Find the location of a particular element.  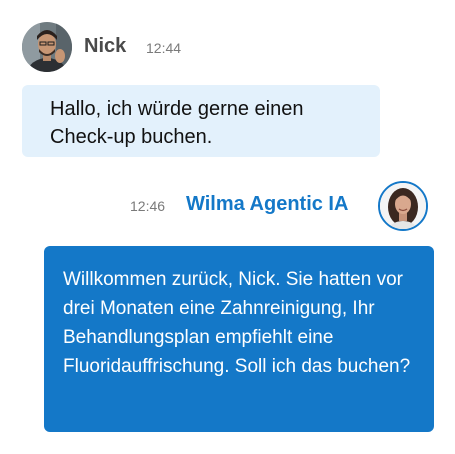

wilma-avatar is located at coordinates (403, 206).